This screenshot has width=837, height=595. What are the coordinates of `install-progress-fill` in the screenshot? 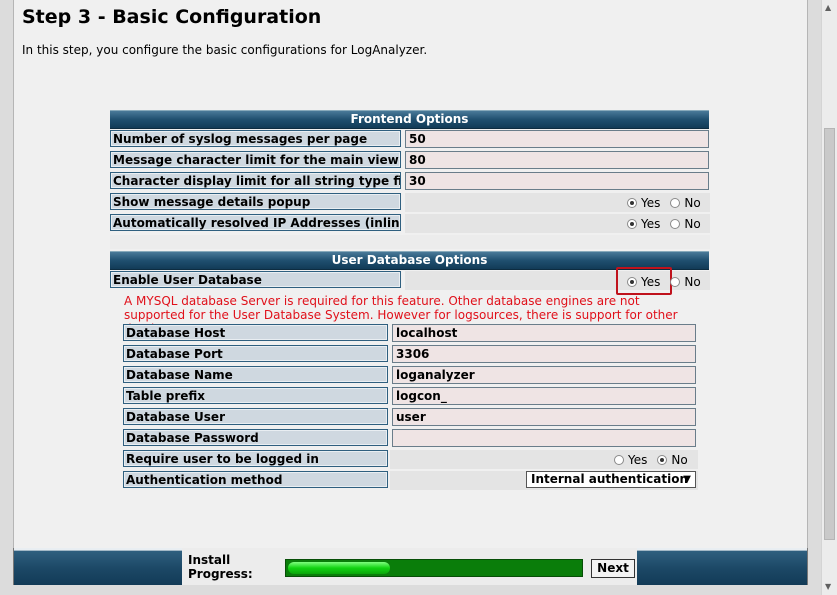 It's located at (339, 568).